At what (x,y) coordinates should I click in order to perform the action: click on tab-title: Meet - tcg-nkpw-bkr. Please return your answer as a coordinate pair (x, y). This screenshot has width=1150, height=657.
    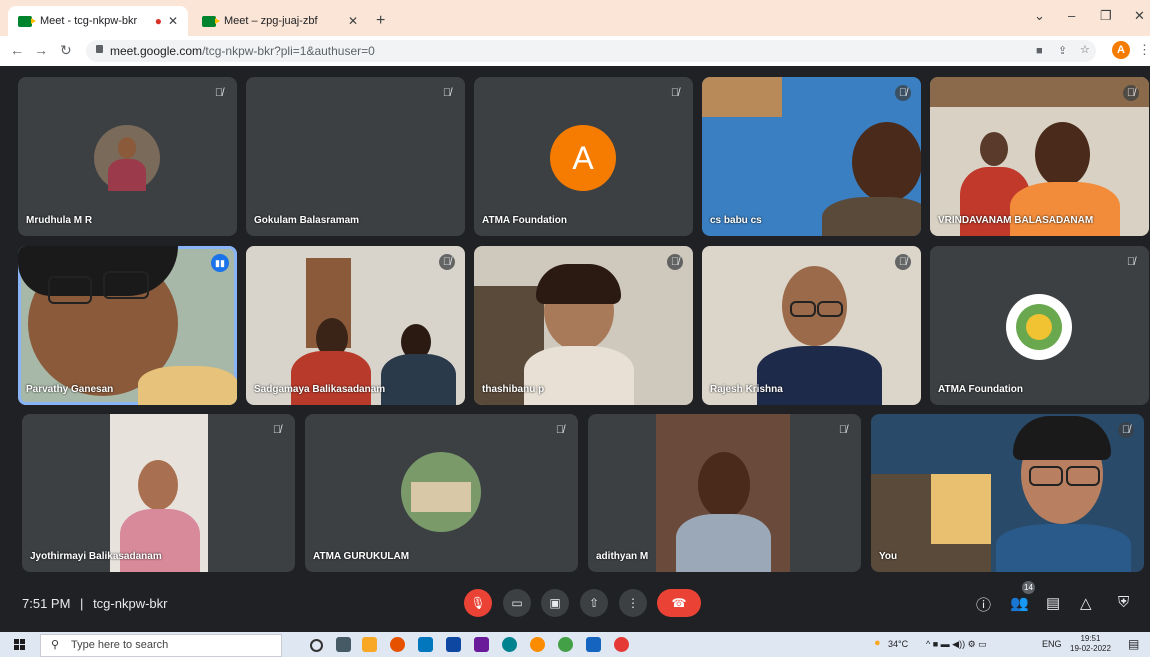
    Looking at the image, I should click on (89, 21).